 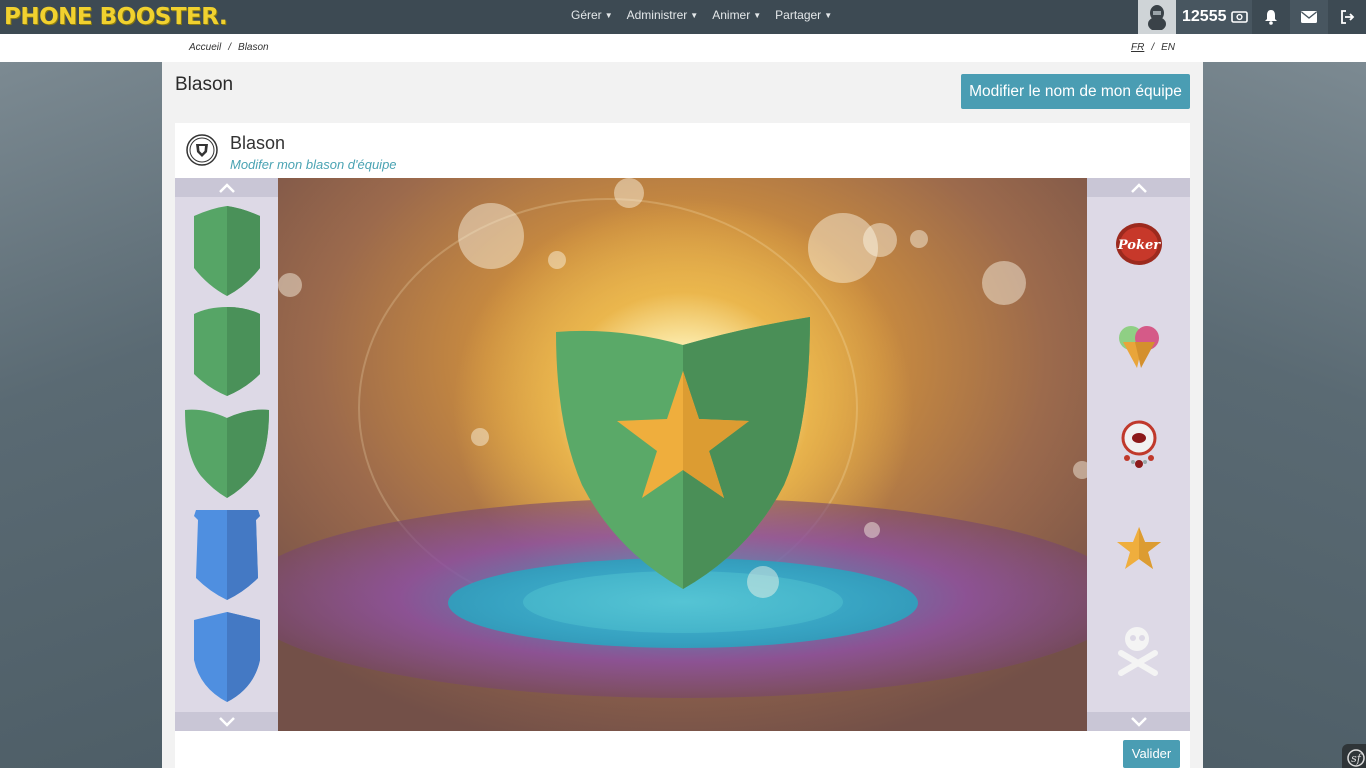 I want to click on menu-administrer: Administrer ▼, so click(x=663, y=17).